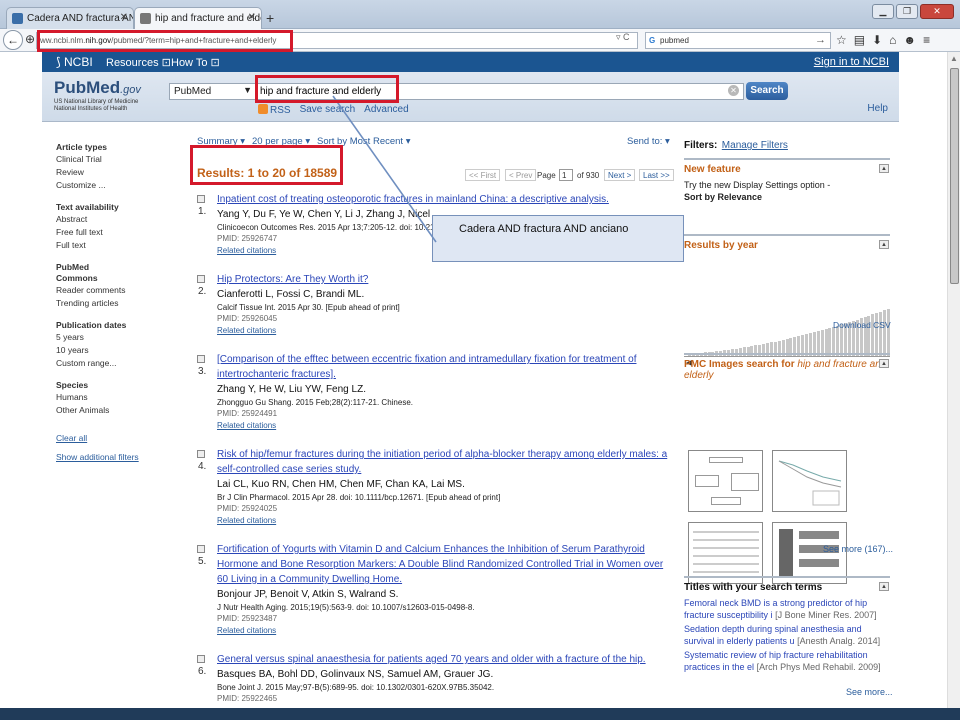  I want to click on howto-menu: How To ⊡, so click(195, 62).